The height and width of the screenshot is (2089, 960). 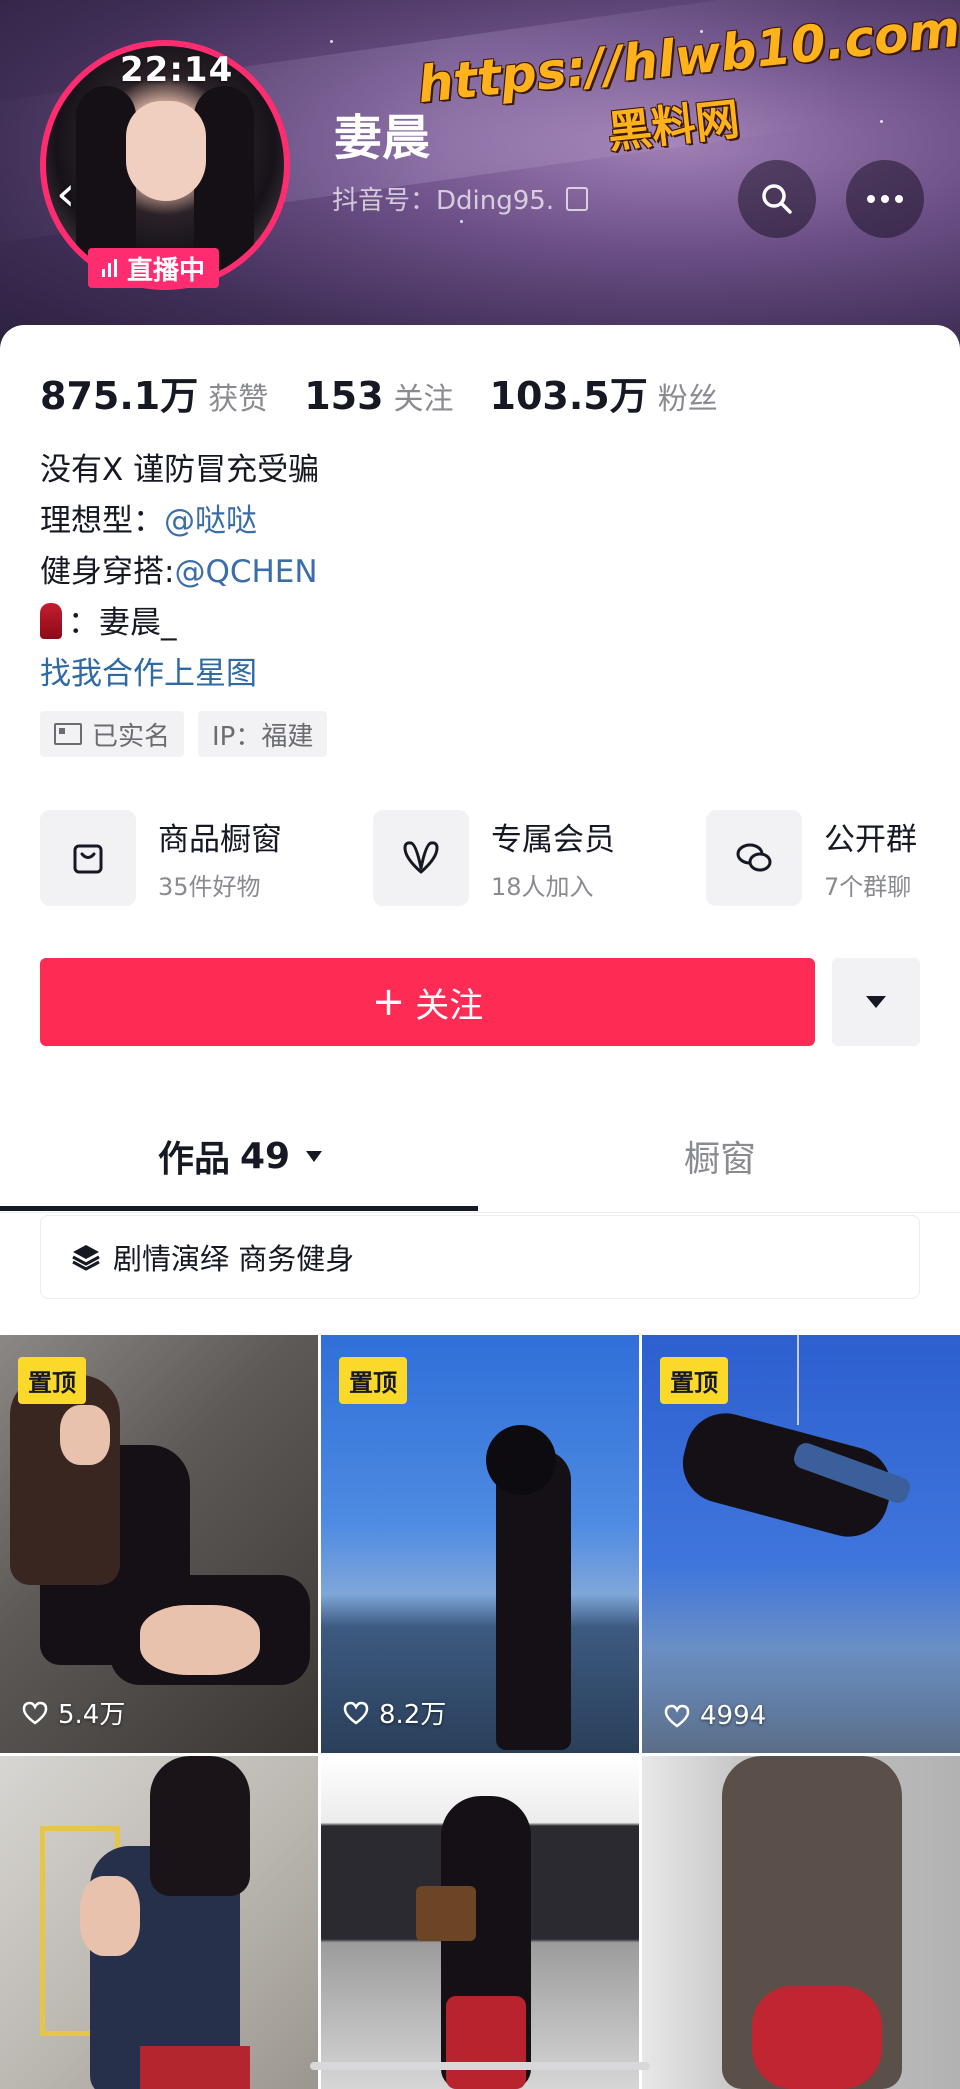 I want to click on stat-value: 153, so click(x=344, y=396).